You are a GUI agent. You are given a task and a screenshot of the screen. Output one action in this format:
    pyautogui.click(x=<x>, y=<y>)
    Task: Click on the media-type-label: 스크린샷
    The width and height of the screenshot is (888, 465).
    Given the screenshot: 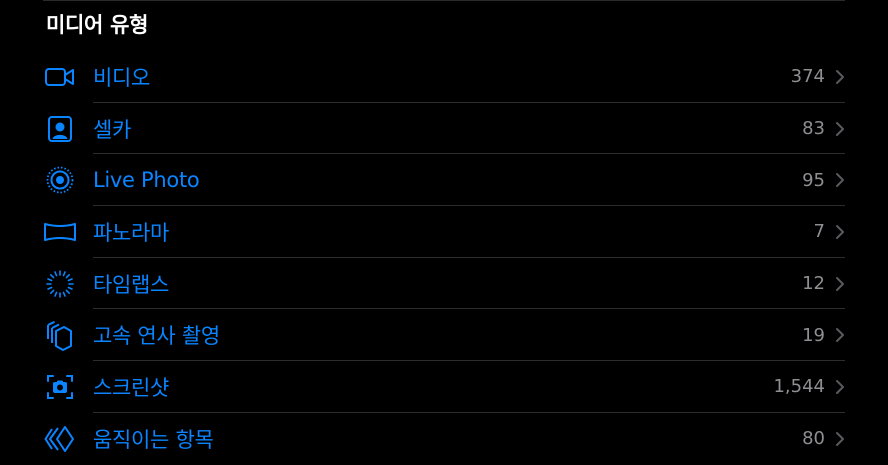 What is the action you would take?
    pyautogui.click(x=131, y=387)
    